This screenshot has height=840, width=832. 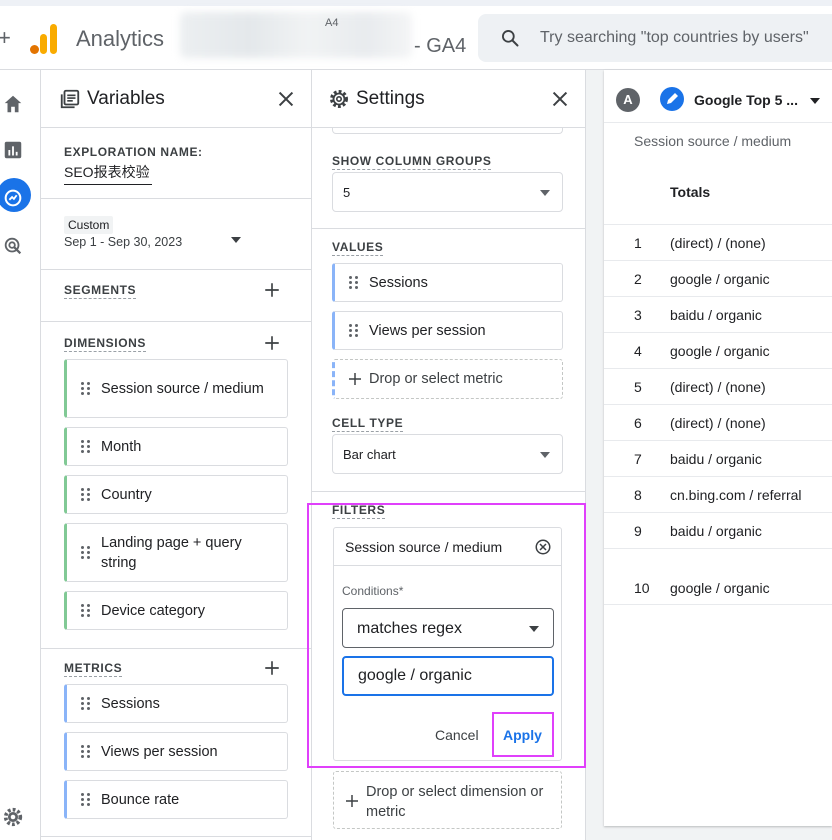 I want to click on table-row: 8 cn.bing.com / referral, so click(x=718, y=494).